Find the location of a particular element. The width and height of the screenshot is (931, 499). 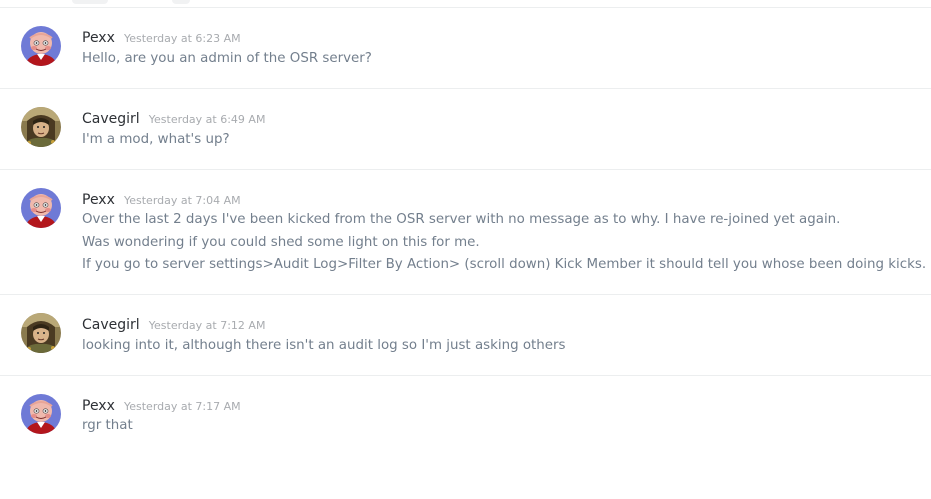

message-header: Pexx Yesterday at 7:17 AM is located at coordinates (161, 404).